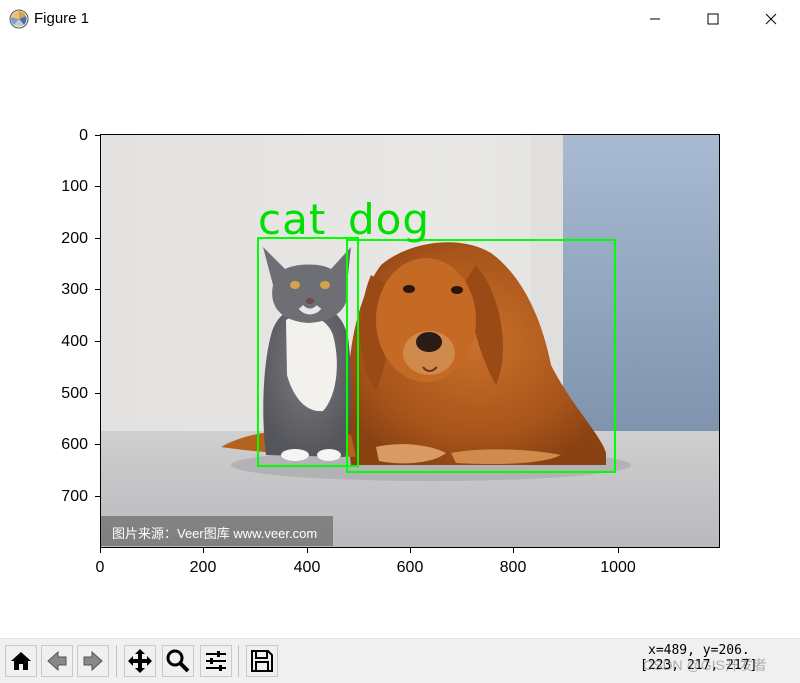 Image resolution: width=800 pixels, height=683 pixels. Describe the element at coordinates (618, 567) in the screenshot. I see `x-tick-label: 1000` at that location.